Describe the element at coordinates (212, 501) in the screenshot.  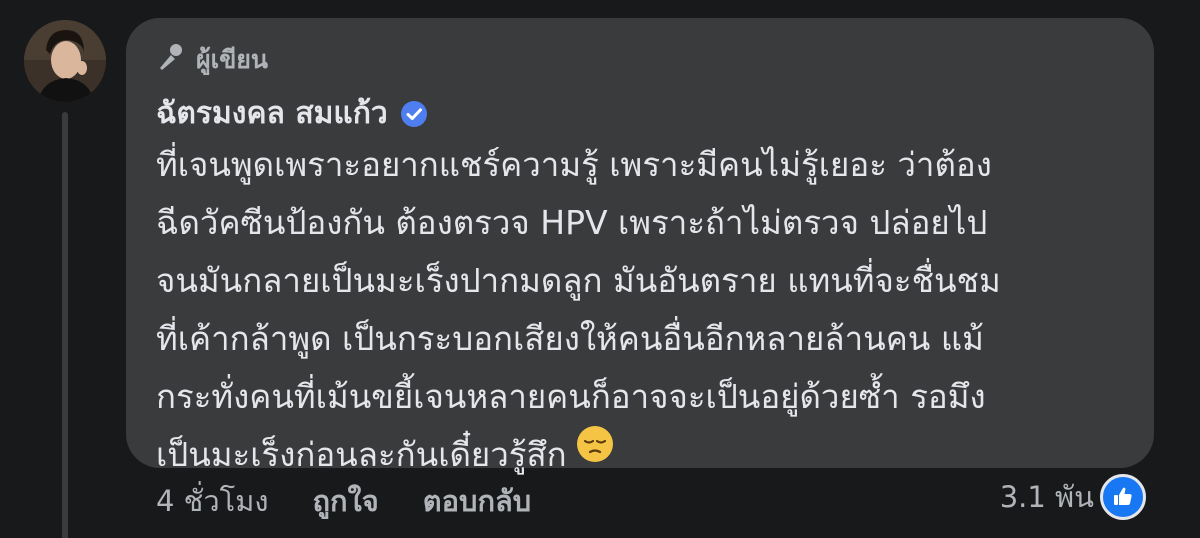
I see `comment-timestamp: 4 ชั่วโมง` at that location.